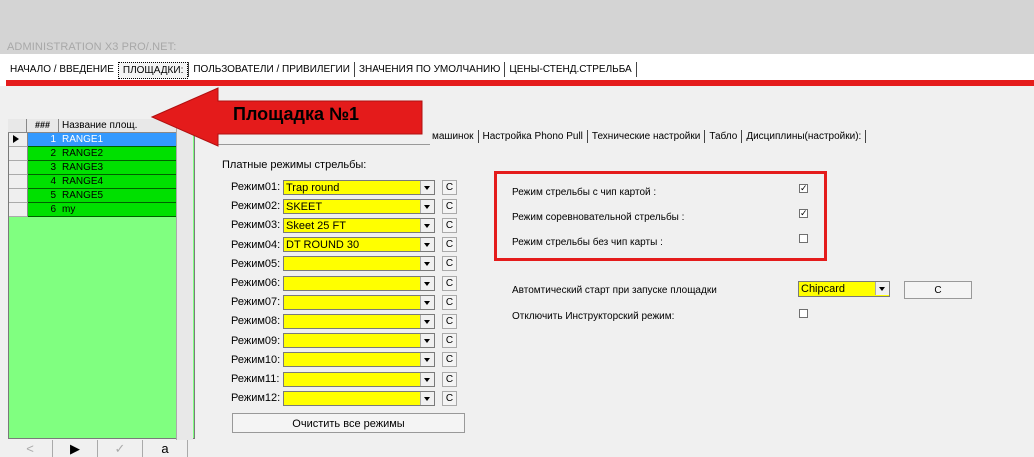  What do you see at coordinates (532, 136) in the screenshot?
I see `subtab-phono-pull: Настройка Phono Pull` at bounding box center [532, 136].